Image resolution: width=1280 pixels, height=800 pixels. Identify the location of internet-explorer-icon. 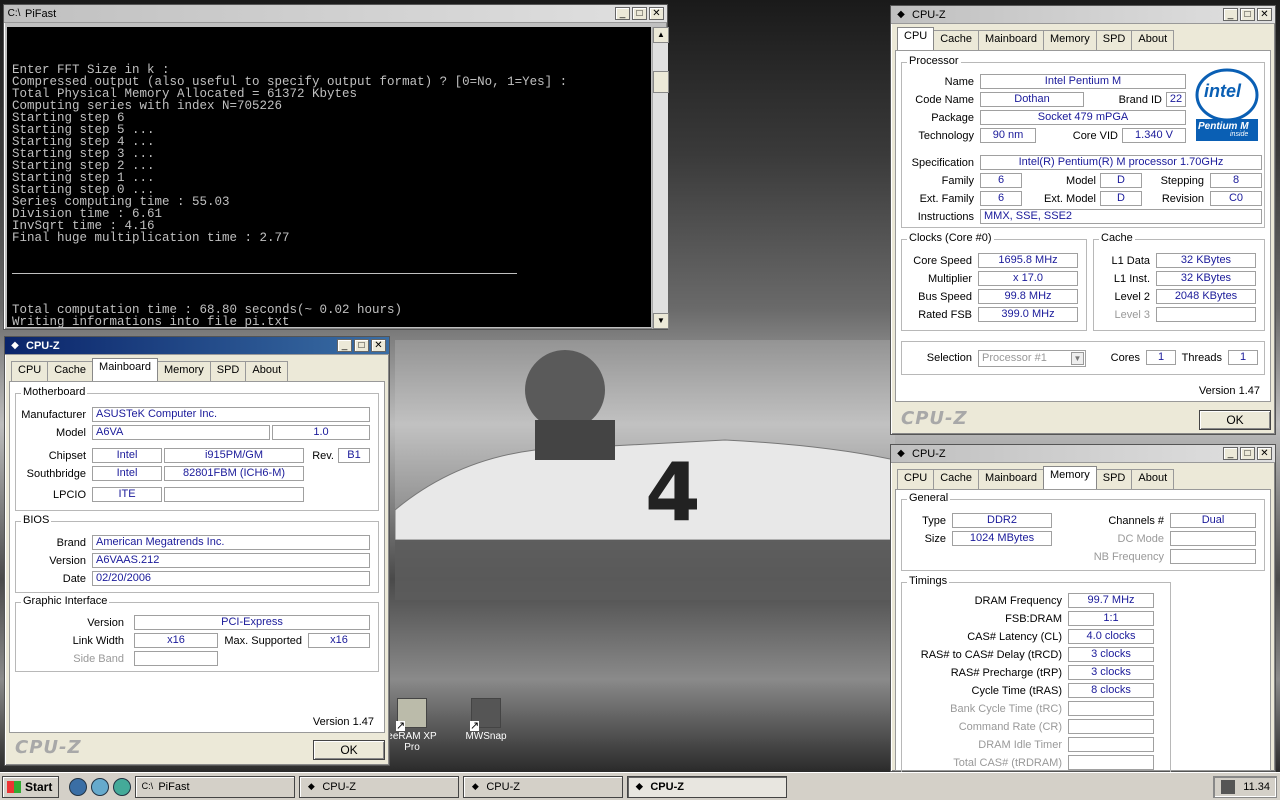
(78, 786).